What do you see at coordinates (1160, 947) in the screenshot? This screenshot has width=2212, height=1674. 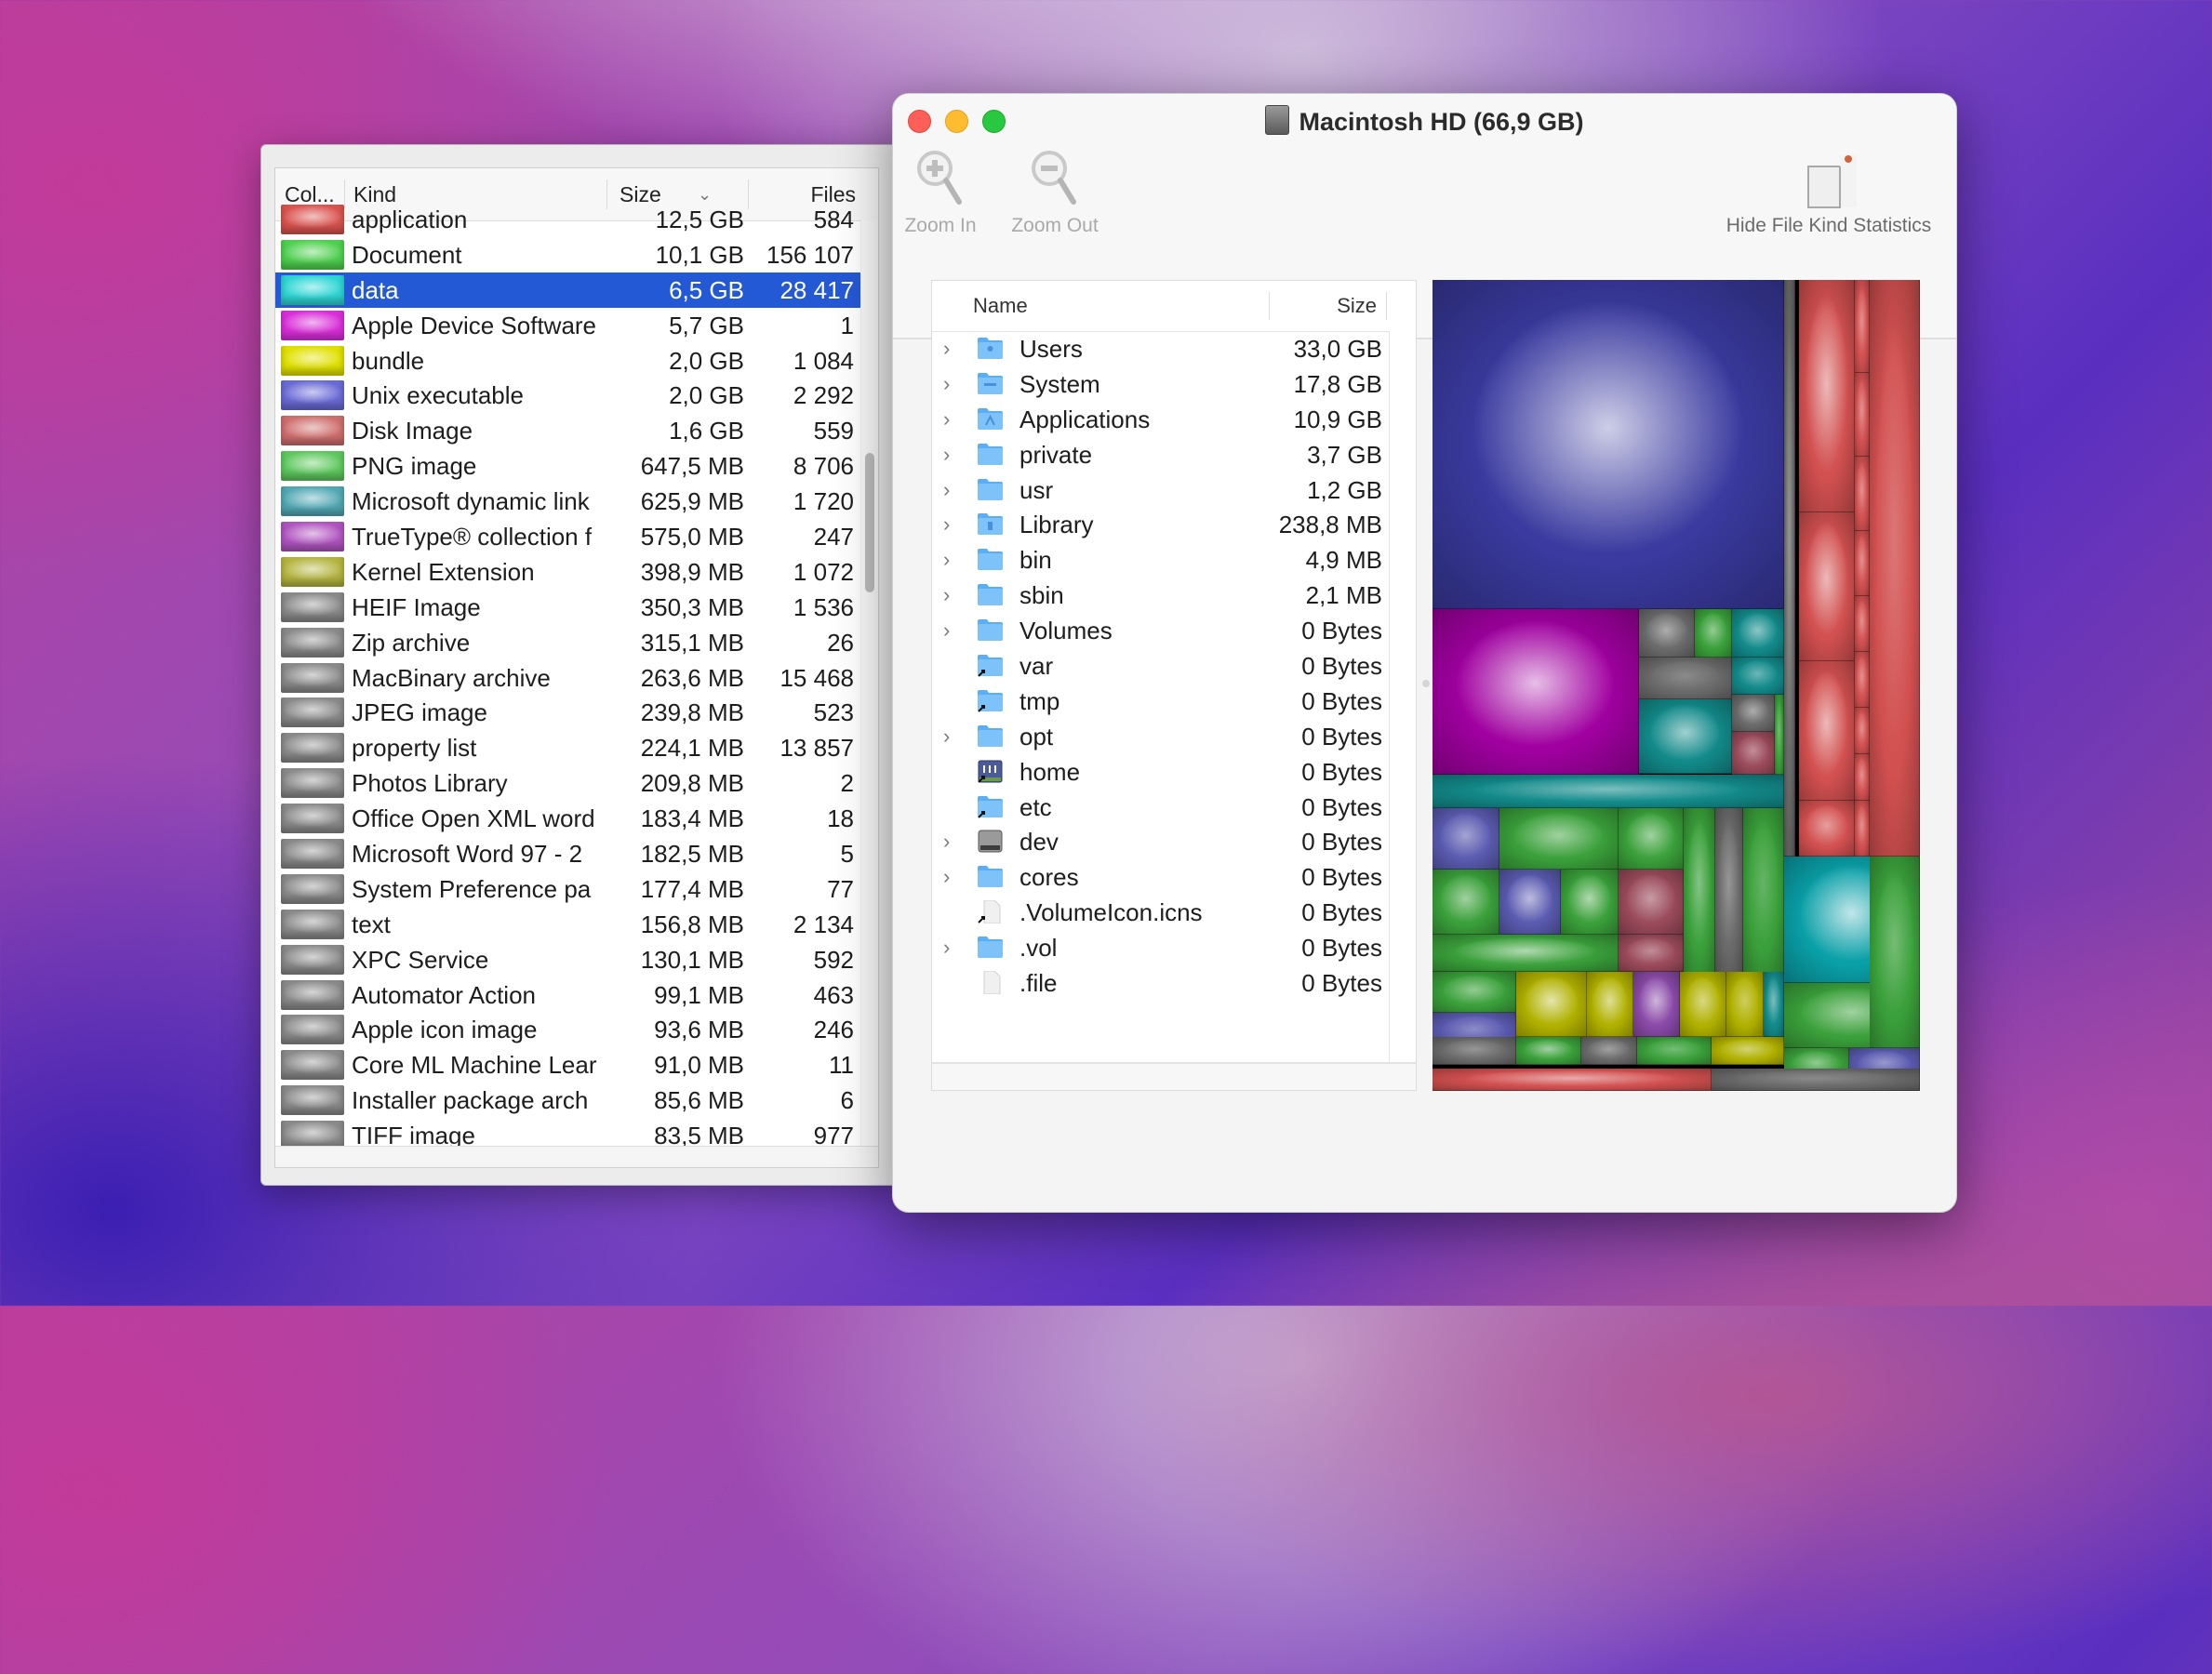 I see `outline-row: › .vol 0 Bytes` at bounding box center [1160, 947].